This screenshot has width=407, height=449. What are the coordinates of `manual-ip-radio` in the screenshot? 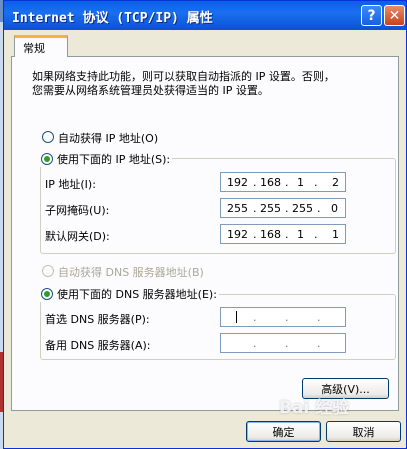 It's located at (47, 159).